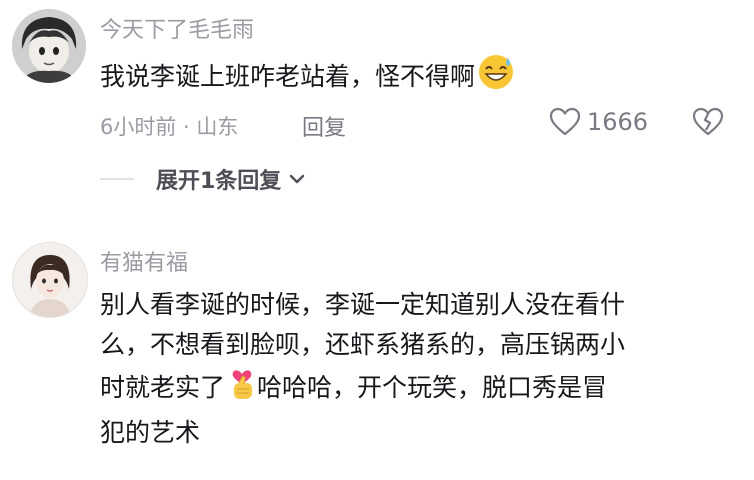 The height and width of the screenshot is (480, 754). I want to click on like-button: 1666, so click(598, 122).